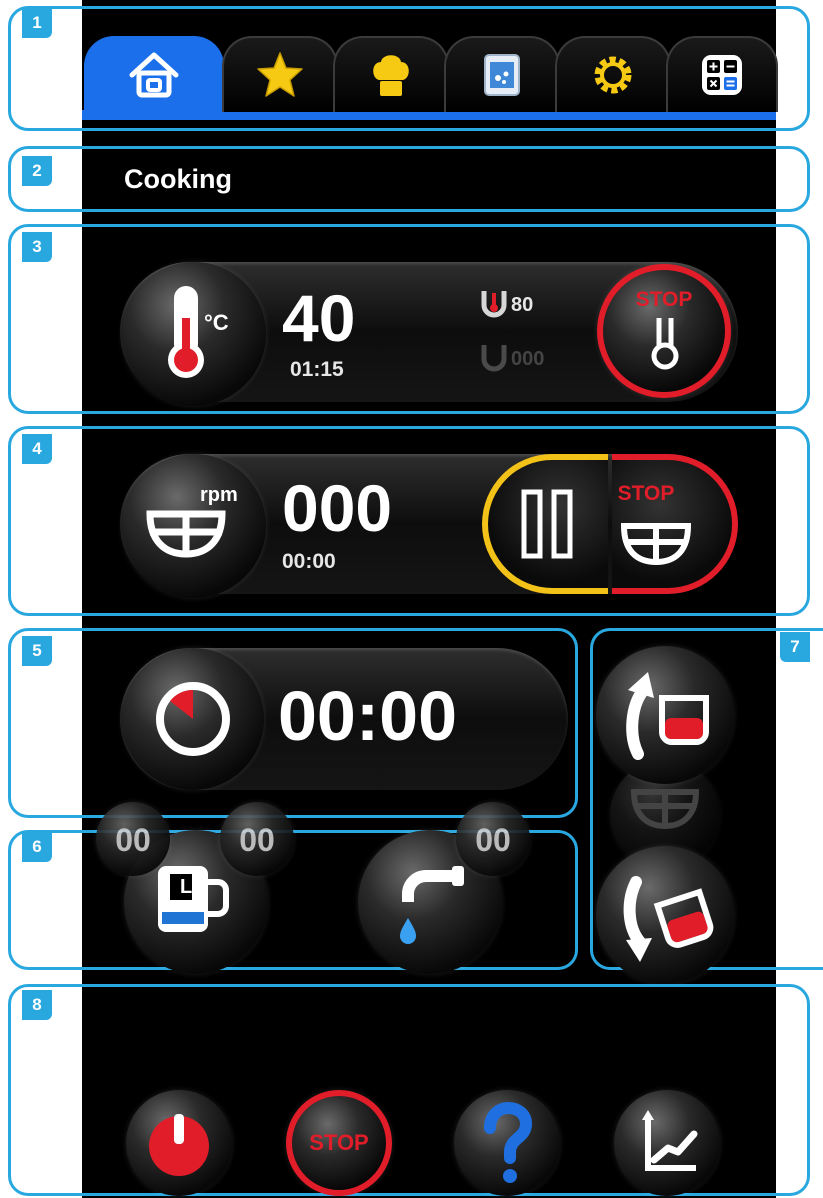 This screenshot has height=1198, width=823. What do you see at coordinates (186, 534) in the screenshot?
I see `mixer-blade-icon` at bounding box center [186, 534].